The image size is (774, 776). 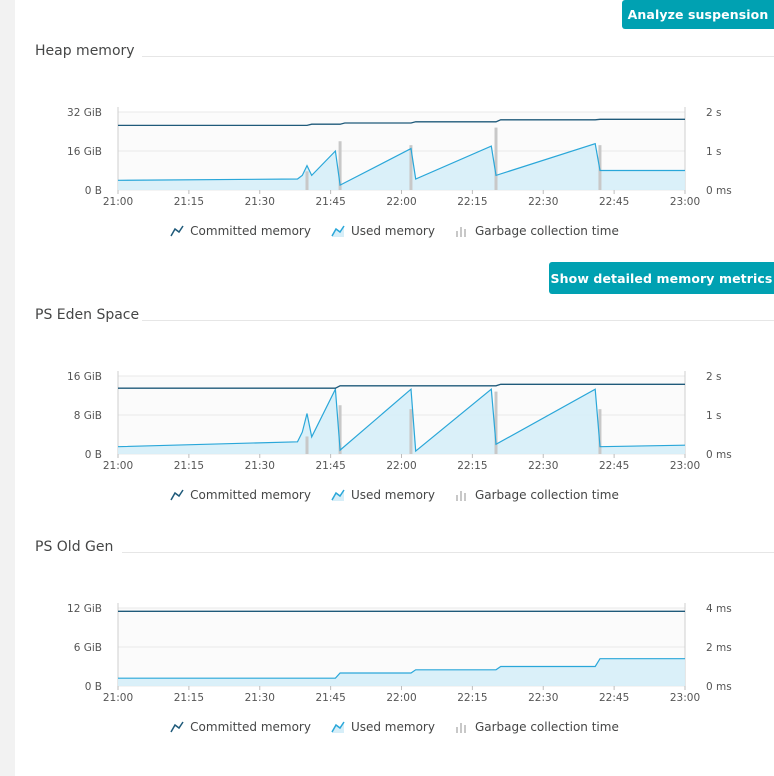 I want to click on show-detailed-memory-metrics-button: Show detailed memory metrics, so click(x=661, y=278).